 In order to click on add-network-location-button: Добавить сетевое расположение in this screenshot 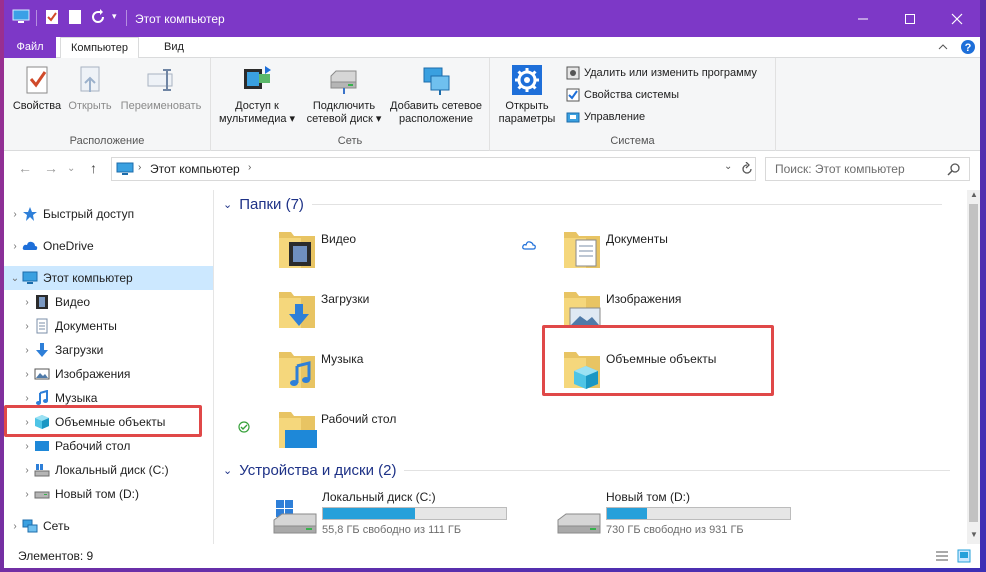, I will do `click(436, 95)`.